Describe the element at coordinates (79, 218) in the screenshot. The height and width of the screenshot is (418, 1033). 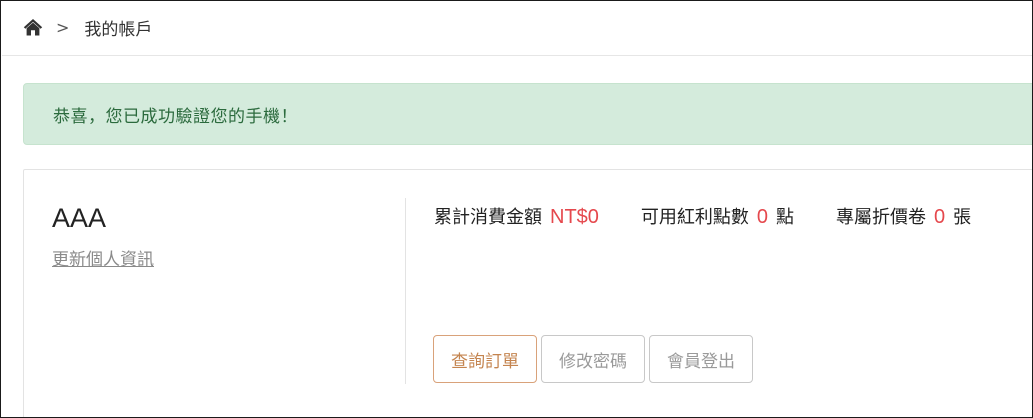
I see `user-name: AAA` at that location.